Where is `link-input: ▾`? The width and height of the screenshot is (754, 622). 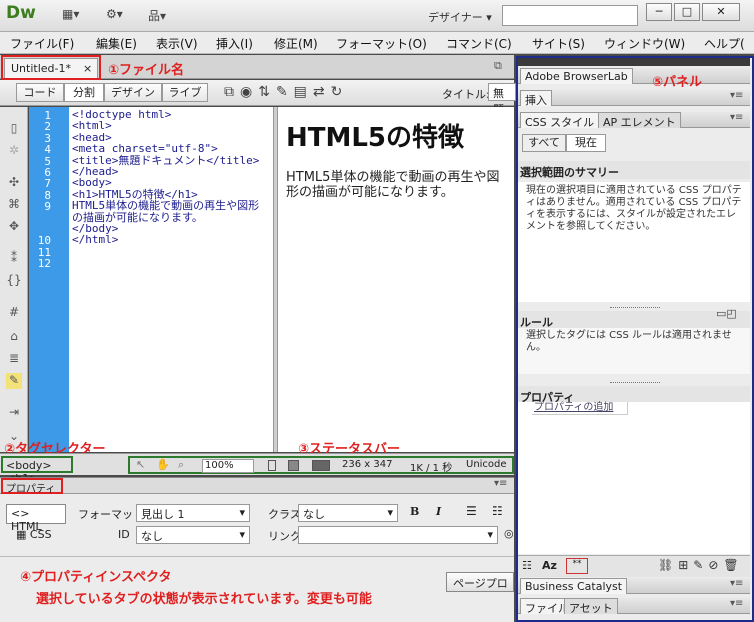 link-input: ▾ is located at coordinates (398, 535).